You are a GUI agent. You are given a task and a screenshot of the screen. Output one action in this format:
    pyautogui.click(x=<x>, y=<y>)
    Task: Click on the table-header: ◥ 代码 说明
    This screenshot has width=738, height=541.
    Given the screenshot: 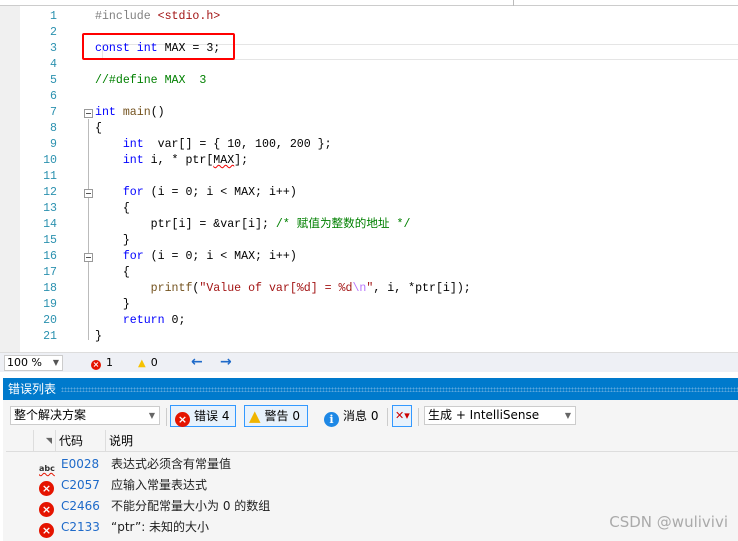 What is the action you would take?
    pyautogui.click(x=372, y=441)
    